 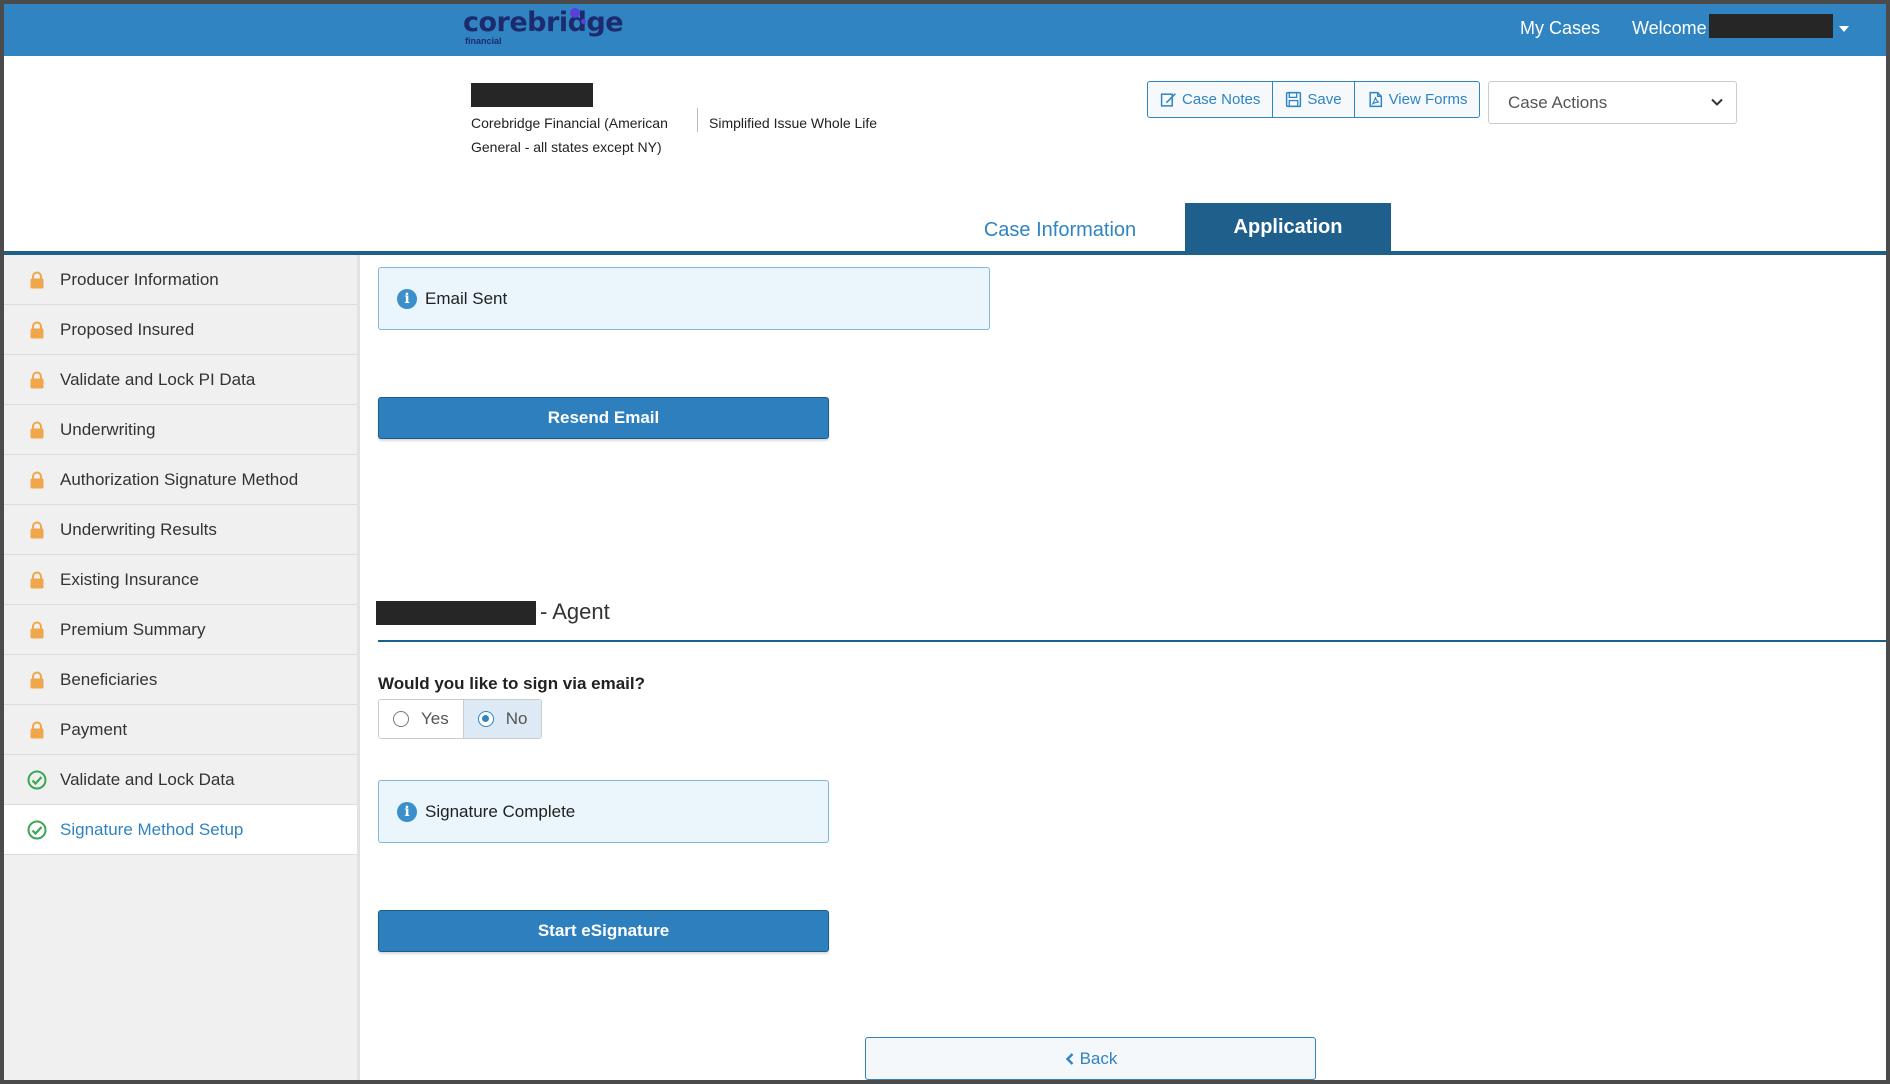 I want to click on floppy-disk-icon, so click(x=1294, y=99).